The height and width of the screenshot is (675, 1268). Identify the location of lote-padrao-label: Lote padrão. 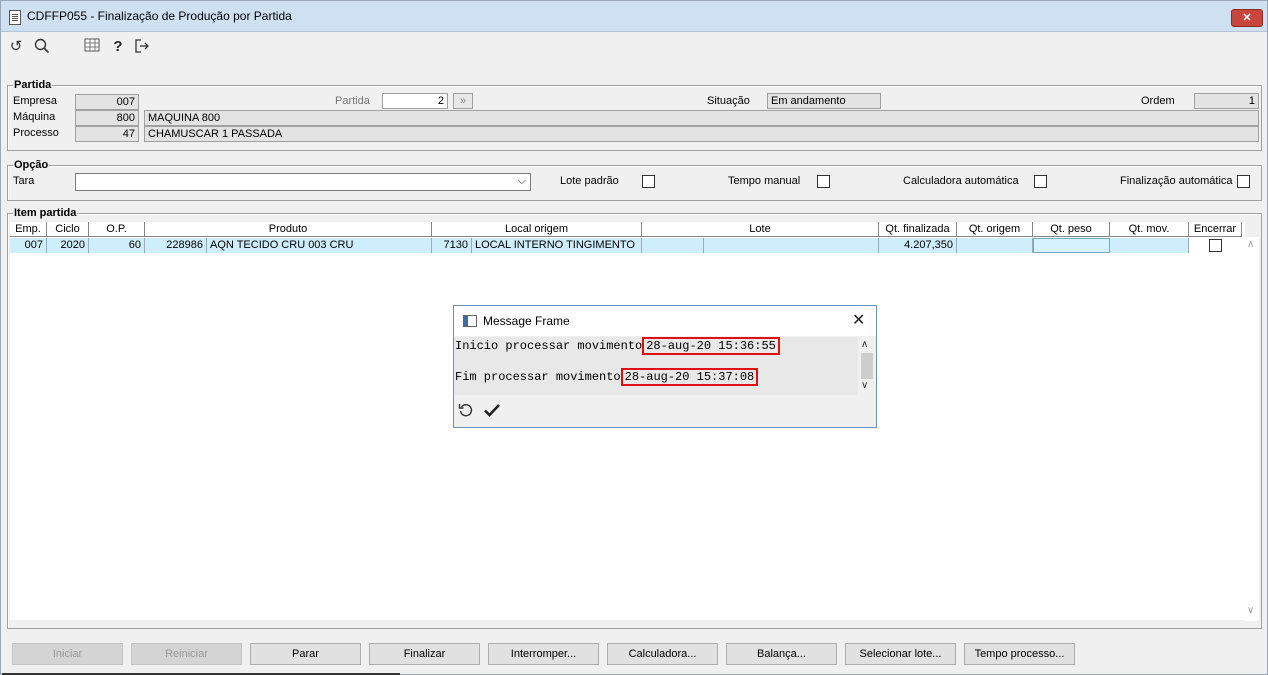
(589, 181).